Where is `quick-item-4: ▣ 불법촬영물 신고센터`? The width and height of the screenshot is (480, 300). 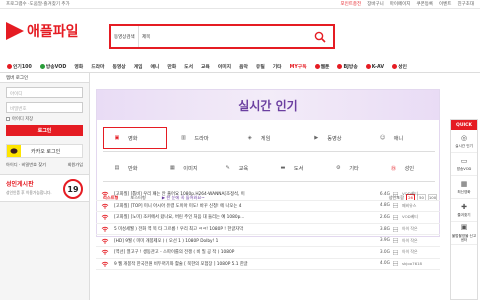
quick-item-4: ▣ 불법촬영물 신고센터 is located at coordinates (464, 233).